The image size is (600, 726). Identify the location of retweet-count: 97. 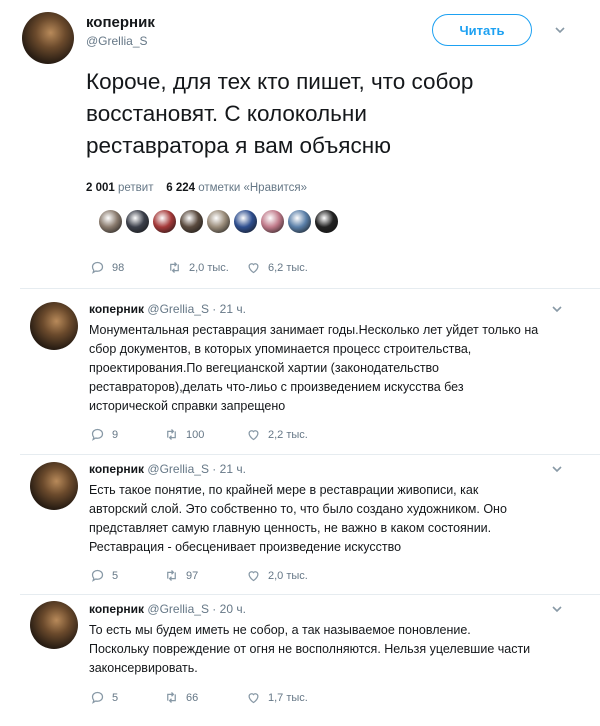
(192, 575).